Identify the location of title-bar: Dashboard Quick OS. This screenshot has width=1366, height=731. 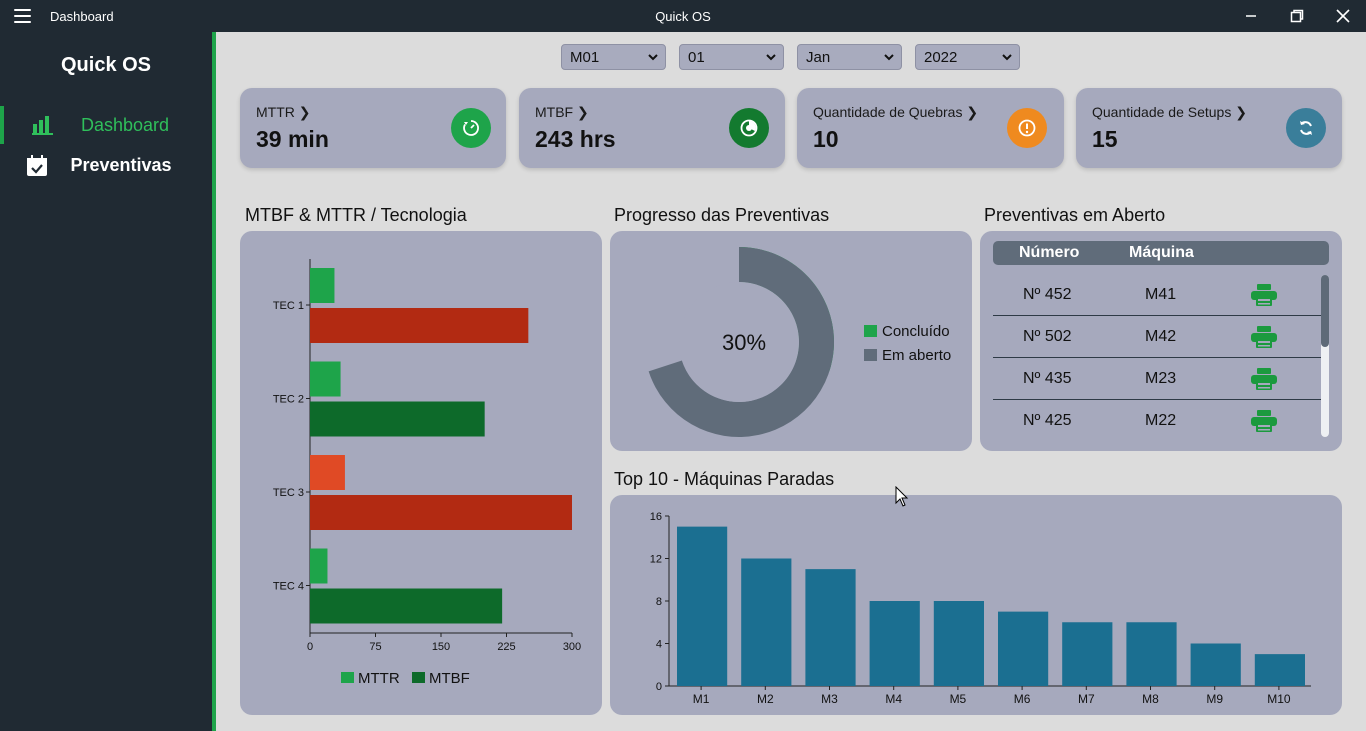
(683, 16).